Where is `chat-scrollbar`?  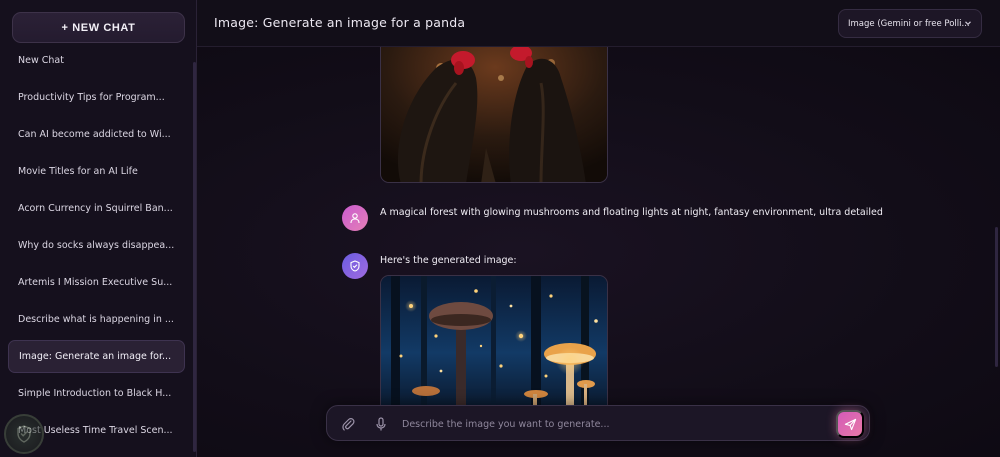 chat-scrollbar is located at coordinates (996, 297).